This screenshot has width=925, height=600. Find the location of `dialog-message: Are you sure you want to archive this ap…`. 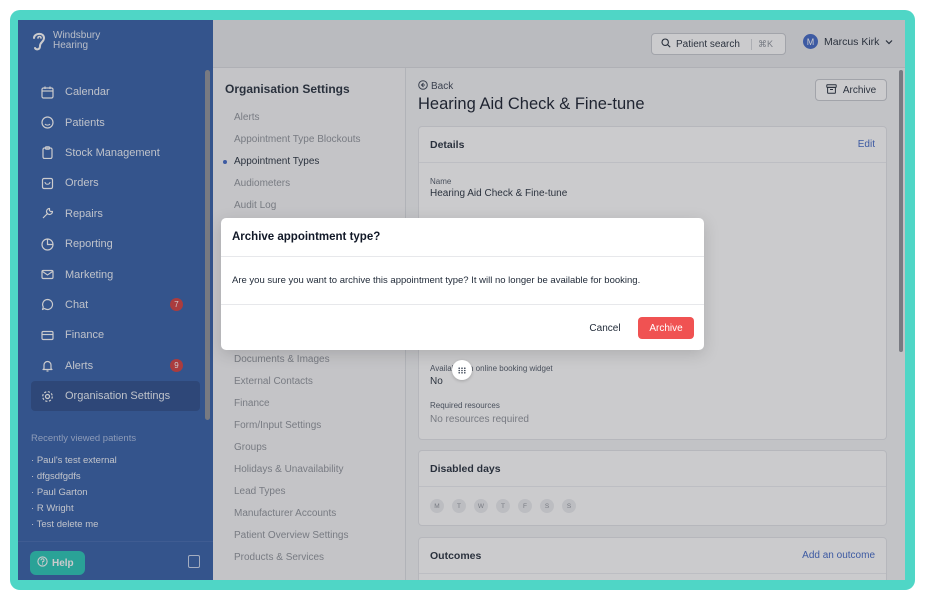

dialog-message: Are you sure you want to archive this ap… is located at coordinates (436, 280).